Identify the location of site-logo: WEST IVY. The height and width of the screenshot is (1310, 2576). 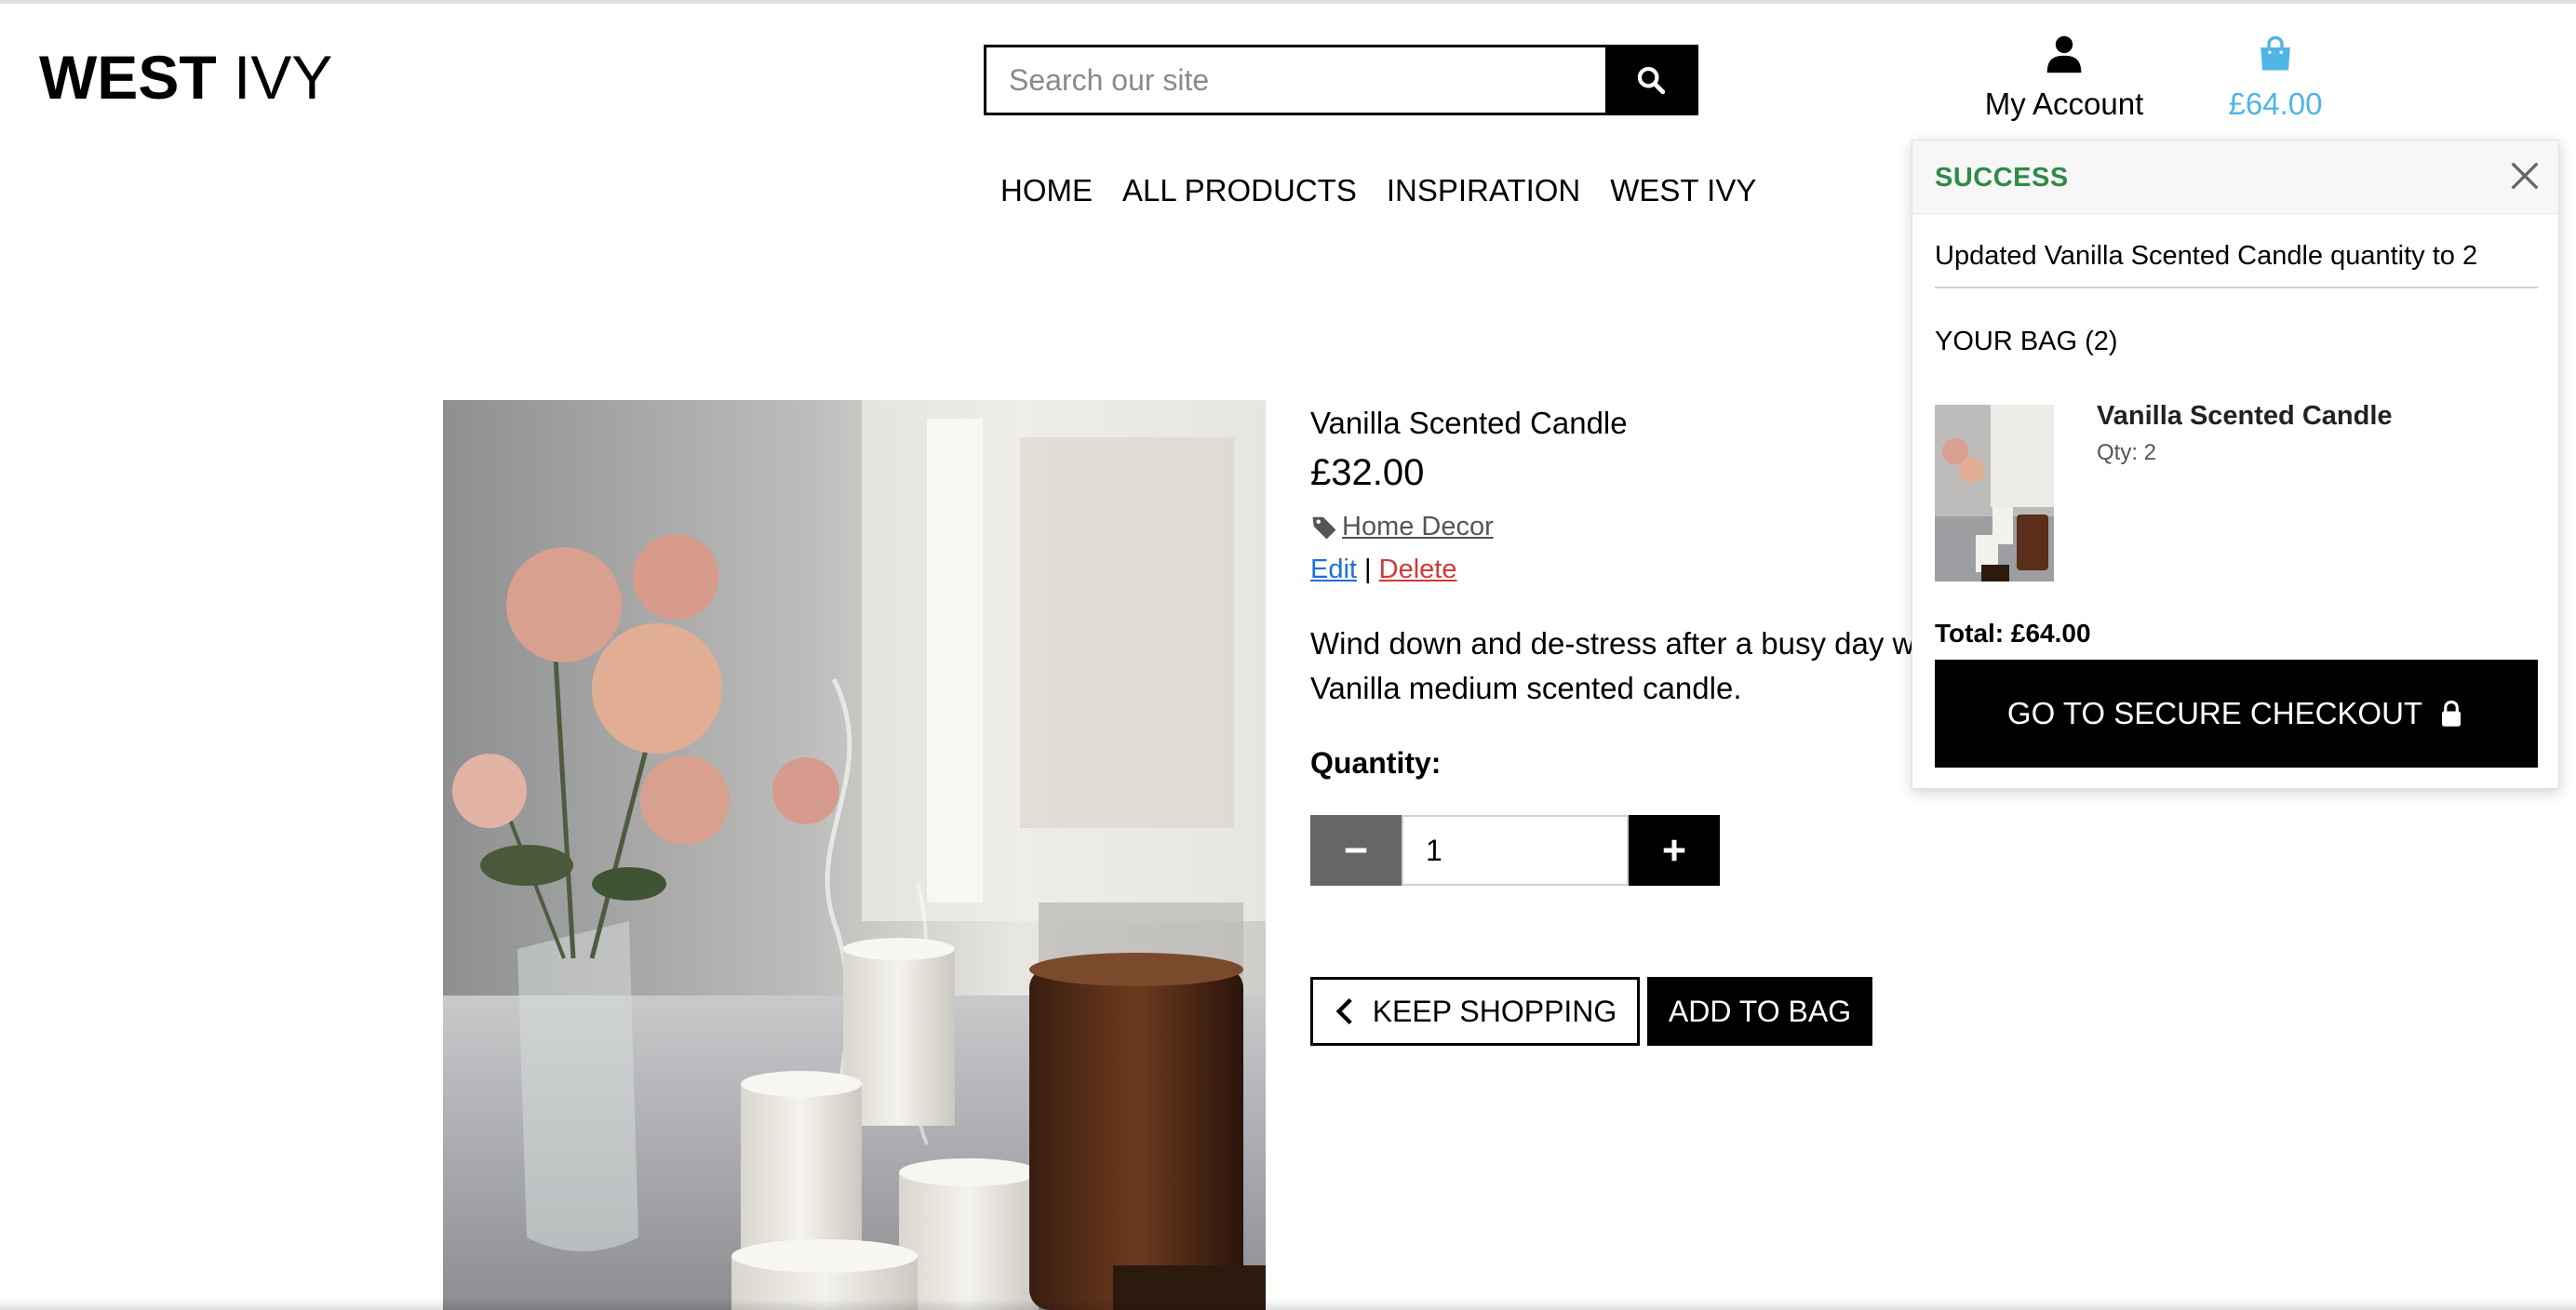
(185, 78).